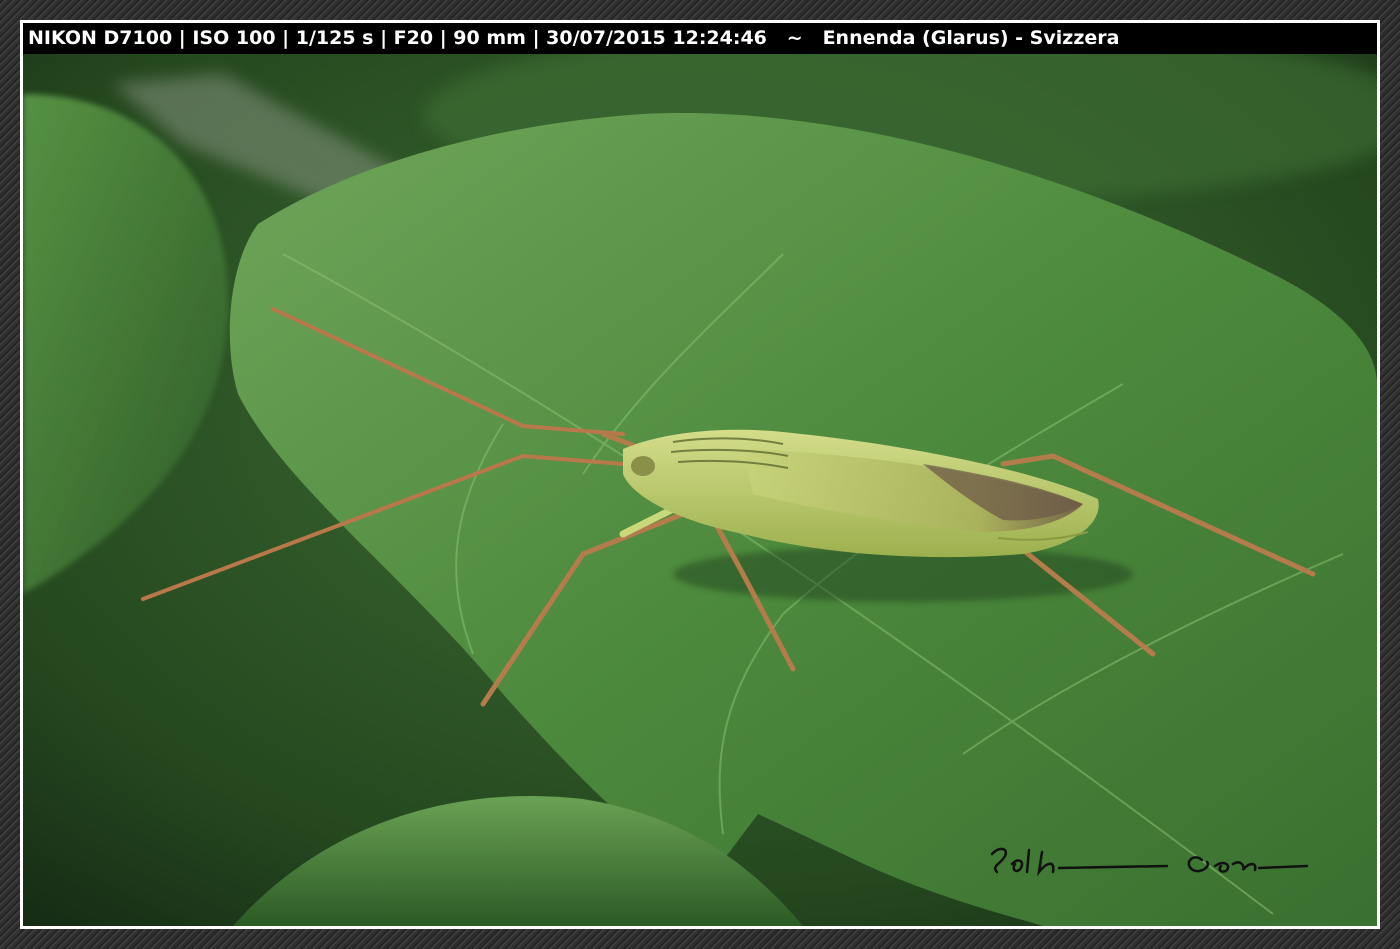 This screenshot has width=1400, height=949. I want to click on exif-shutter: 1/125 s, so click(334, 38).